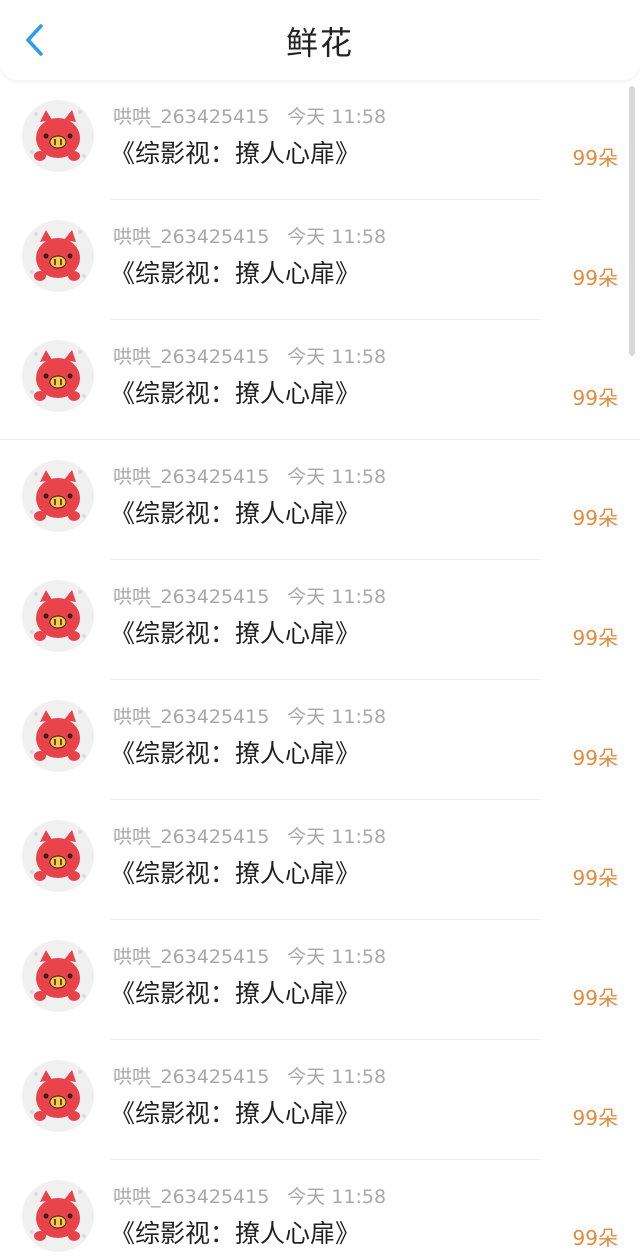 The width and height of the screenshot is (640, 1258). Describe the element at coordinates (632, 221) in the screenshot. I see `scrollbar` at that location.